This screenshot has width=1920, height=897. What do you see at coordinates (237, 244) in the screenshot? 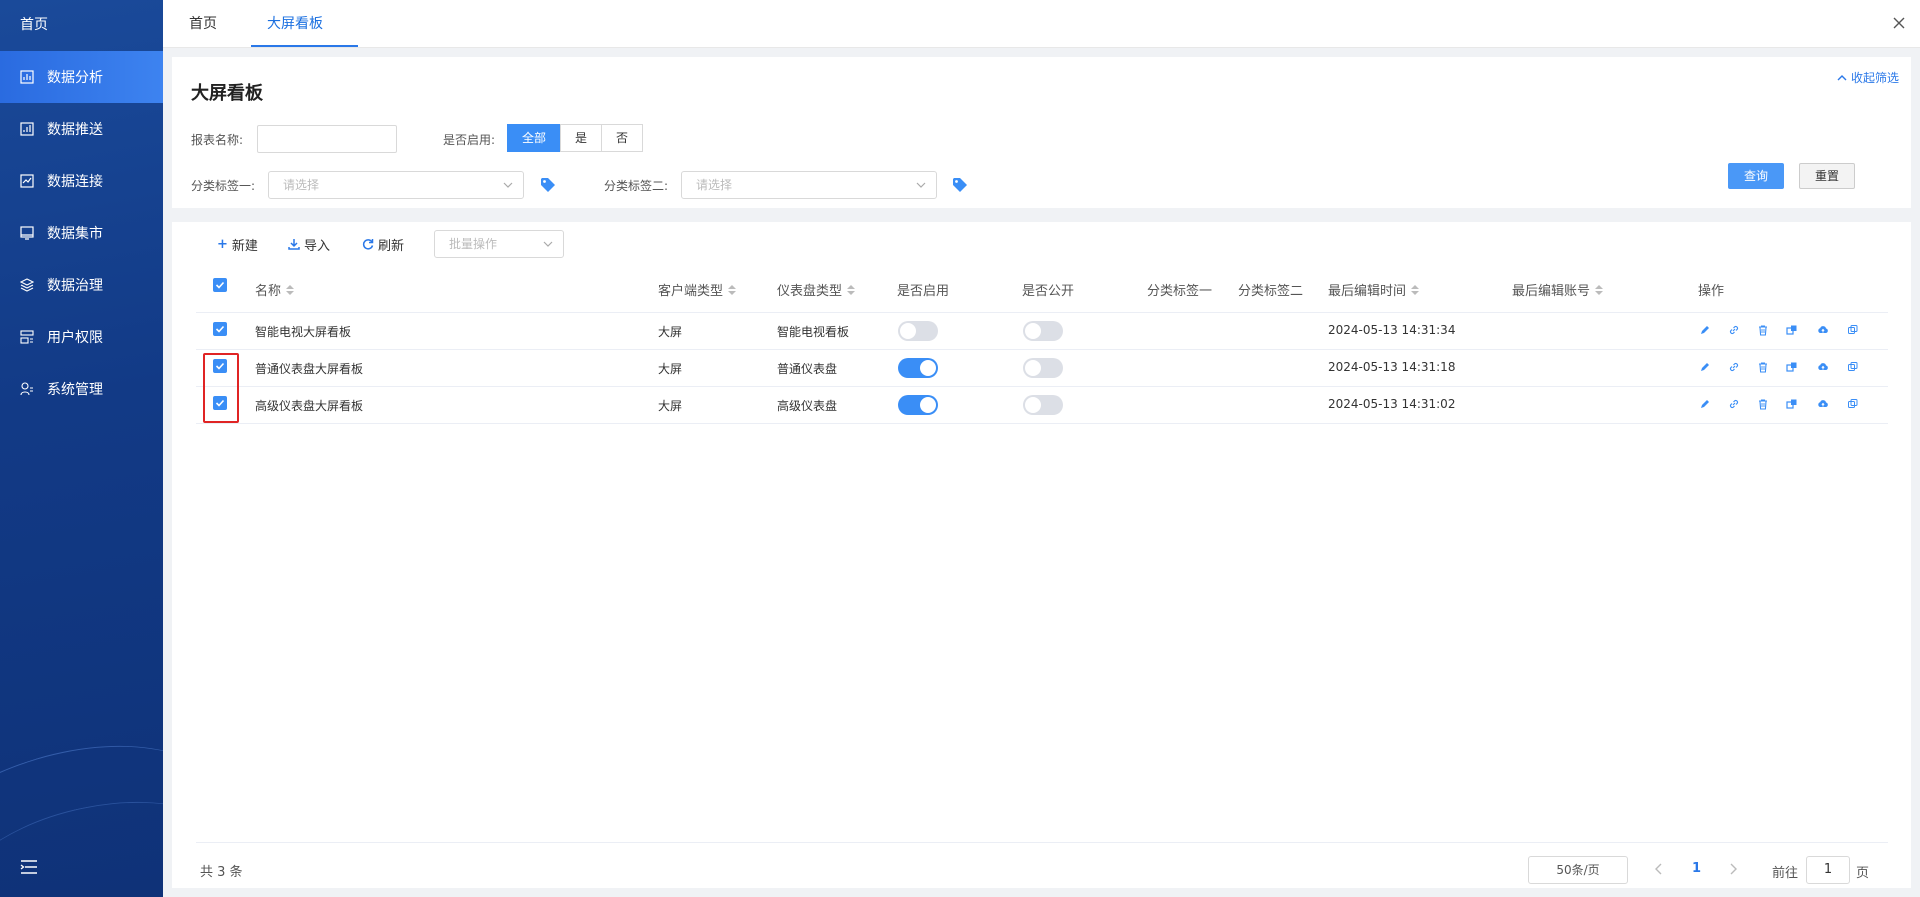
I see `new-button: + 新建` at bounding box center [237, 244].